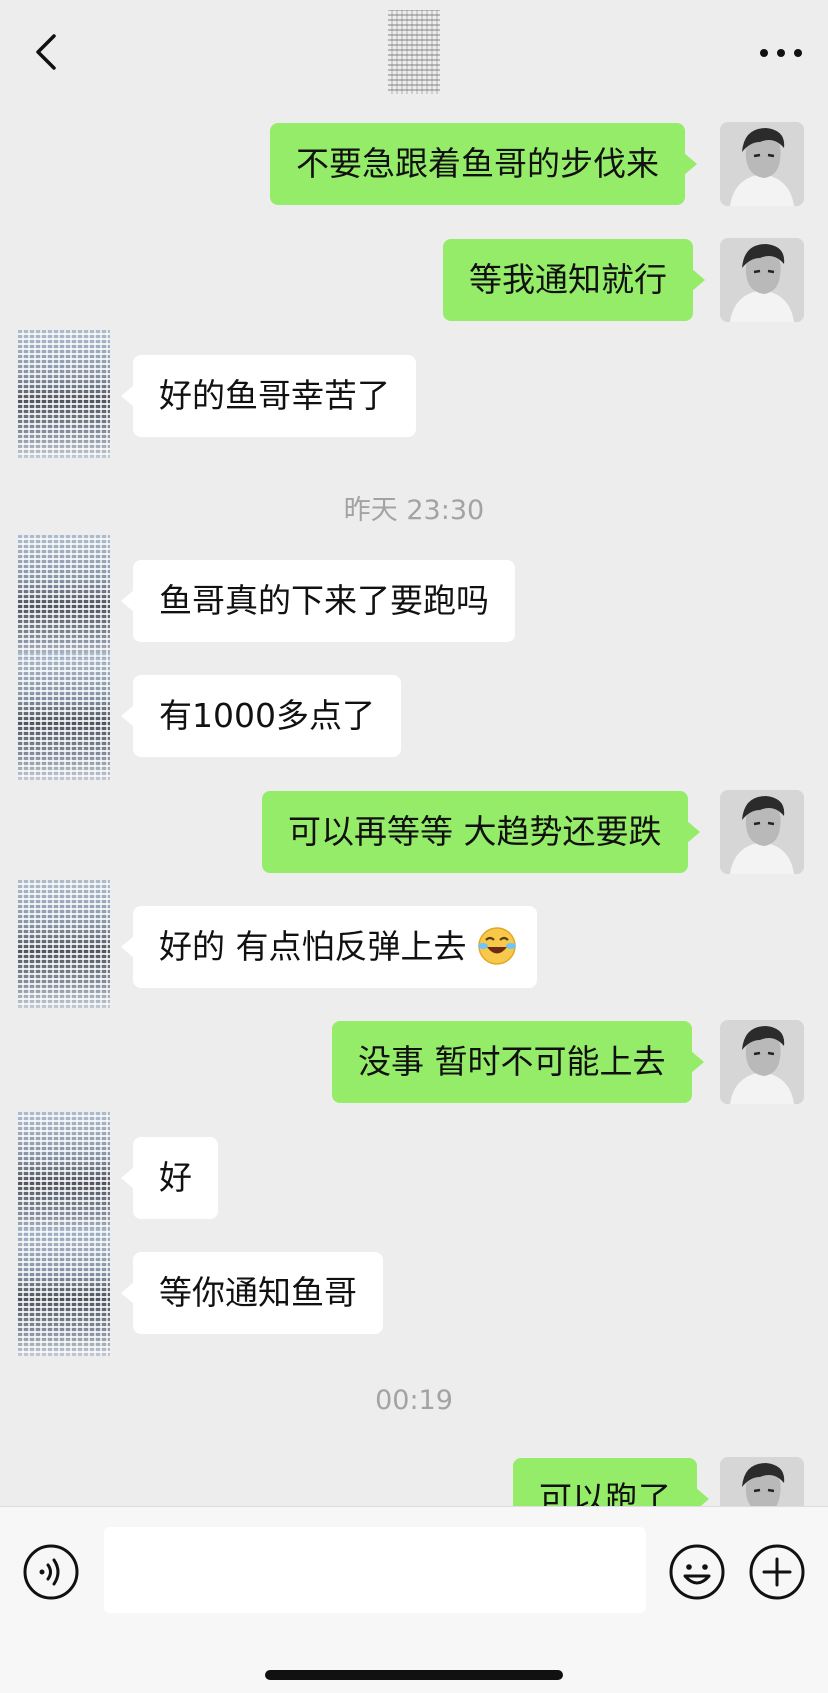 Image resolution: width=828 pixels, height=1693 pixels. Describe the element at coordinates (574, 280) in the screenshot. I see `message-bubble-outgoing: 等我通知就行` at that location.